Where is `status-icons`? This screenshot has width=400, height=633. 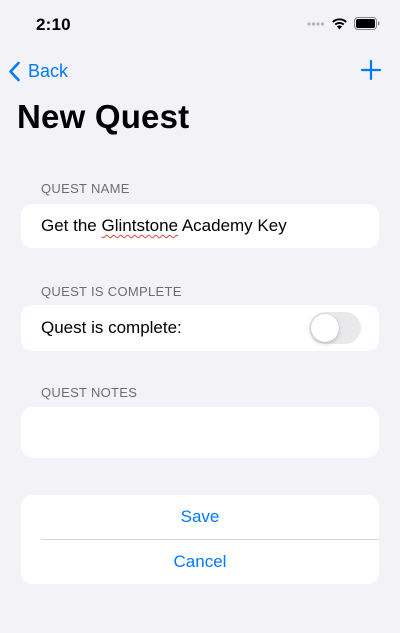 status-icons is located at coordinates (343, 23).